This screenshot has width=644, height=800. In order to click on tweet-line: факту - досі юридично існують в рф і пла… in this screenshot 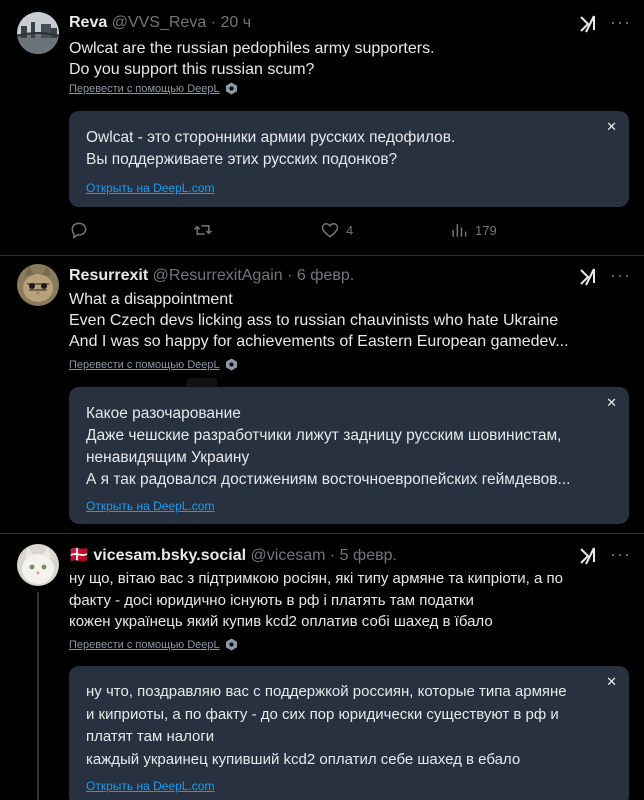, I will do `click(271, 600)`.